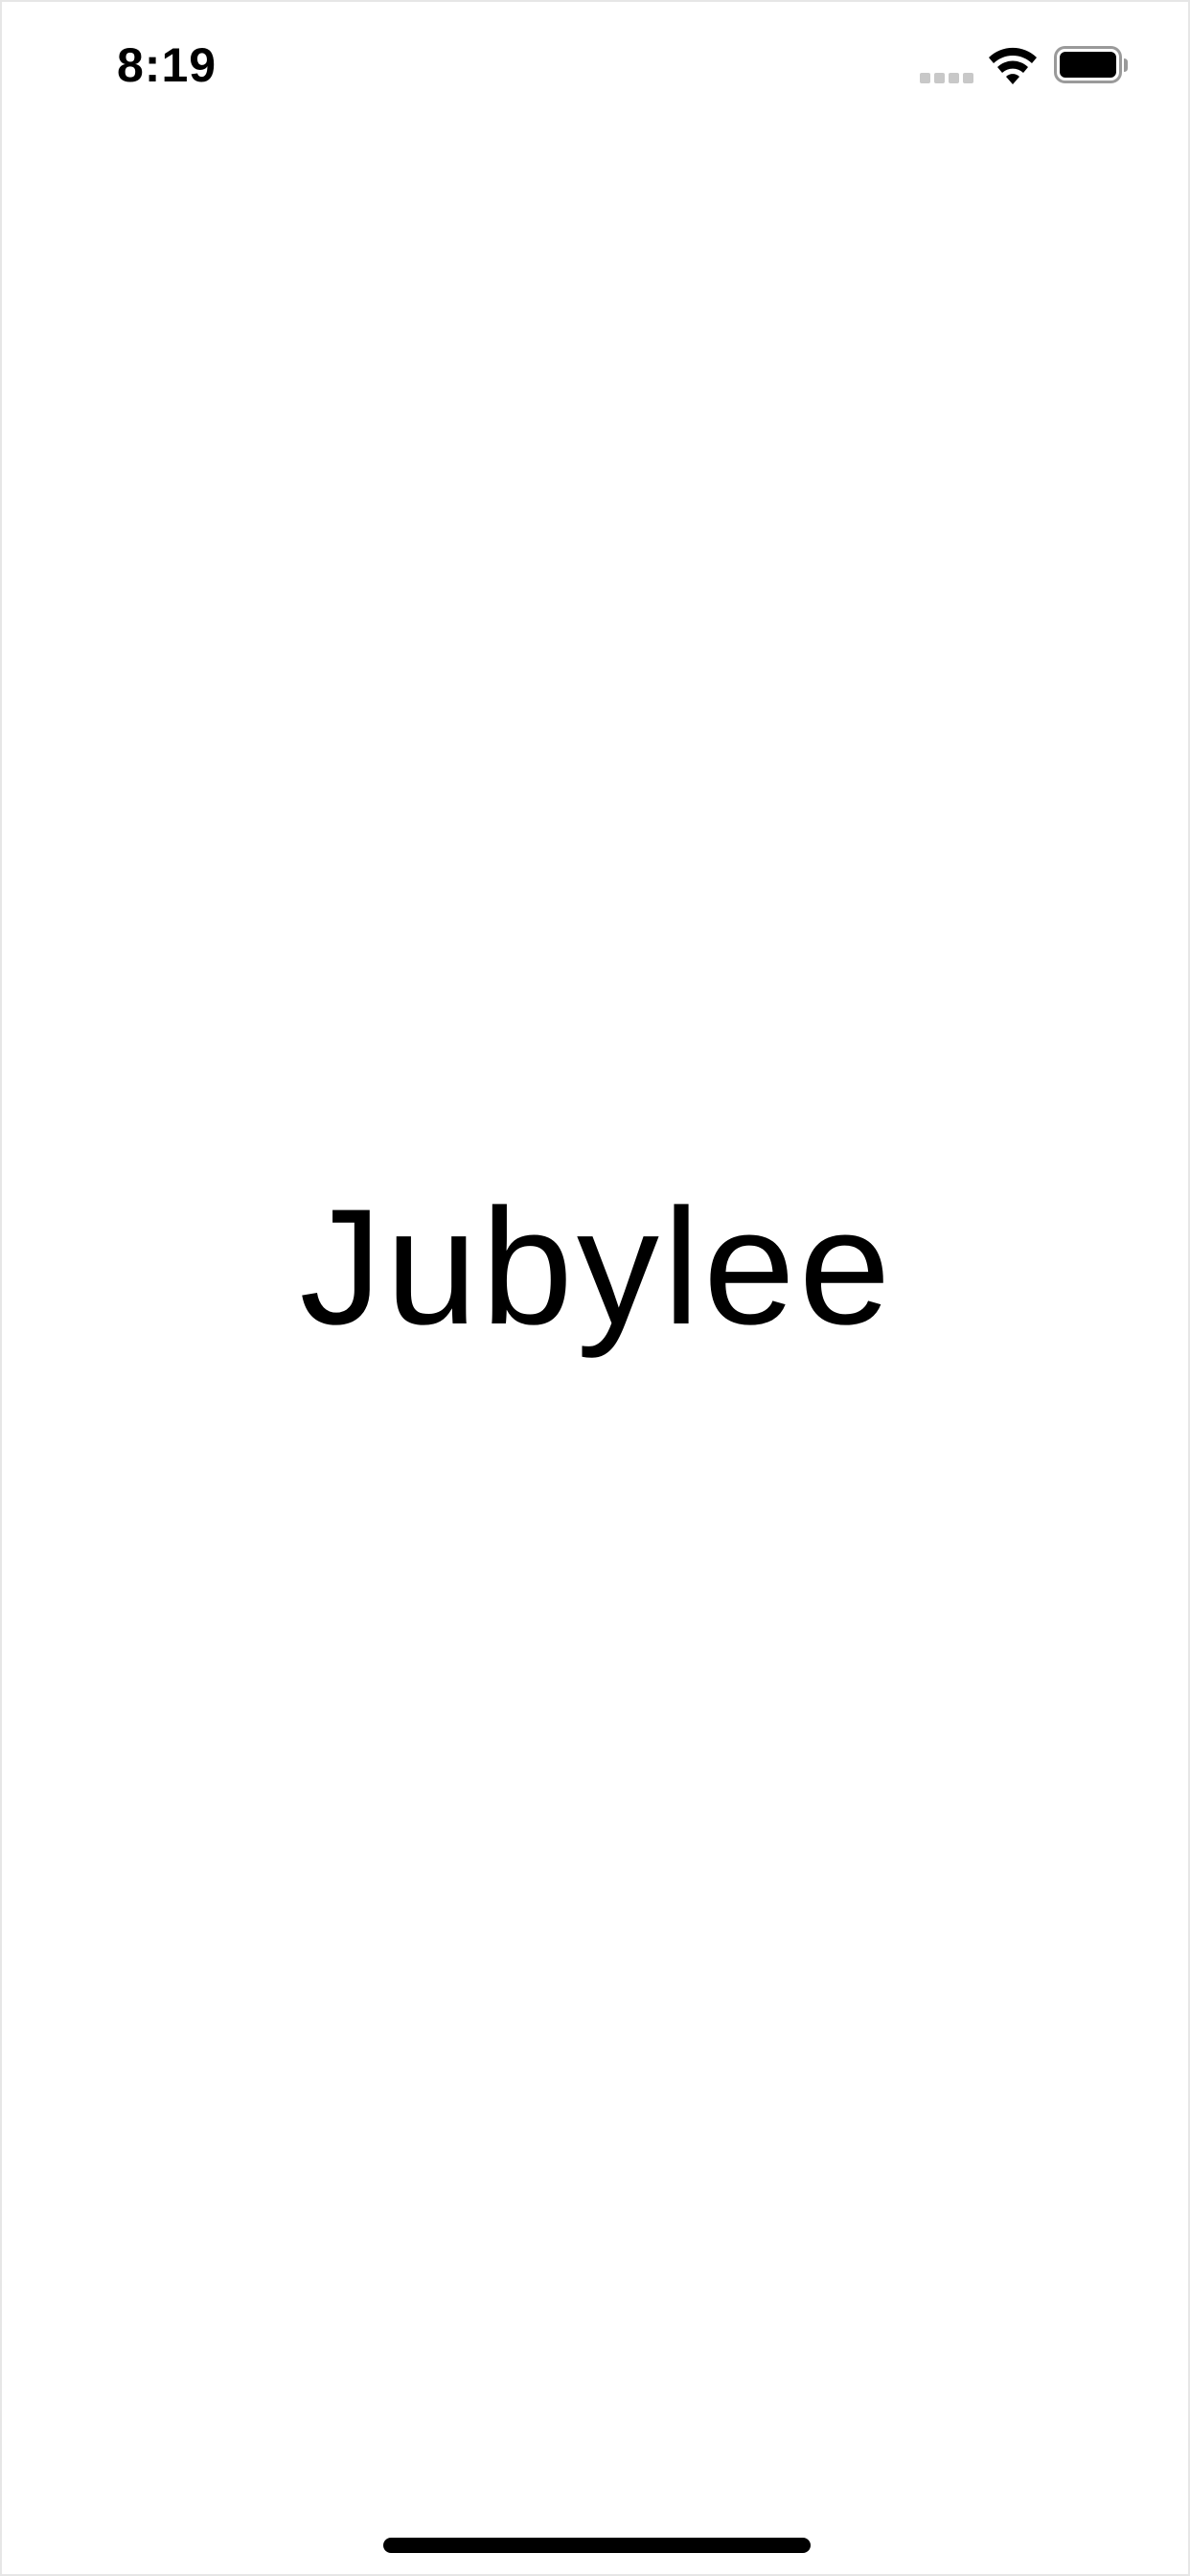  Describe the element at coordinates (947, 78) in the screenshot. I see `cellular-signal-icon` at that location.